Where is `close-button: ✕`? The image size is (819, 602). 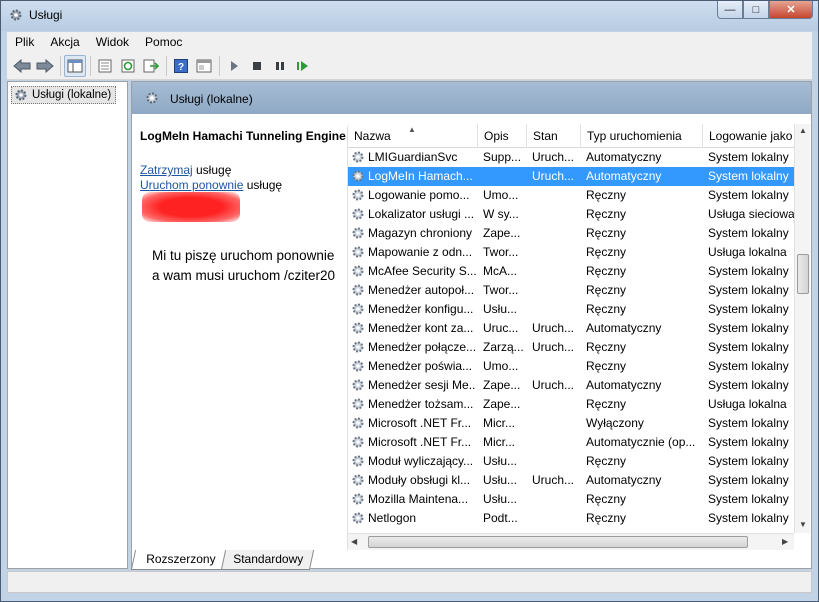
close-button: ✕ is located at coordinates (791, 10).